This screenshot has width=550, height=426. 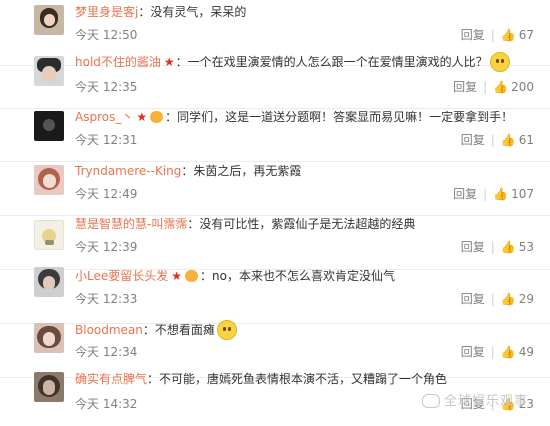 I want to click on wechat-logo-icon, so click(x=430, y=400).